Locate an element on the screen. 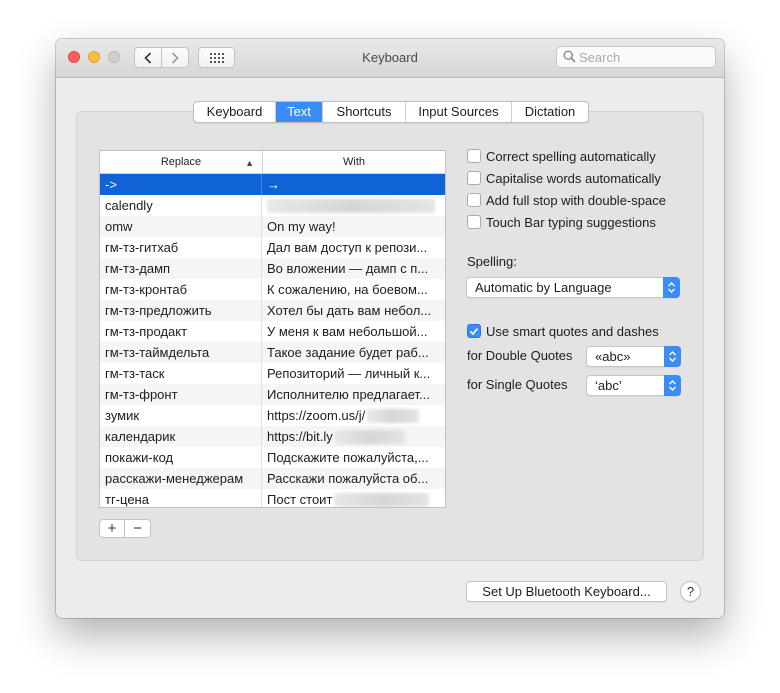  table-row: тг-цена Пост стоит is located at coordinates (272, 498).